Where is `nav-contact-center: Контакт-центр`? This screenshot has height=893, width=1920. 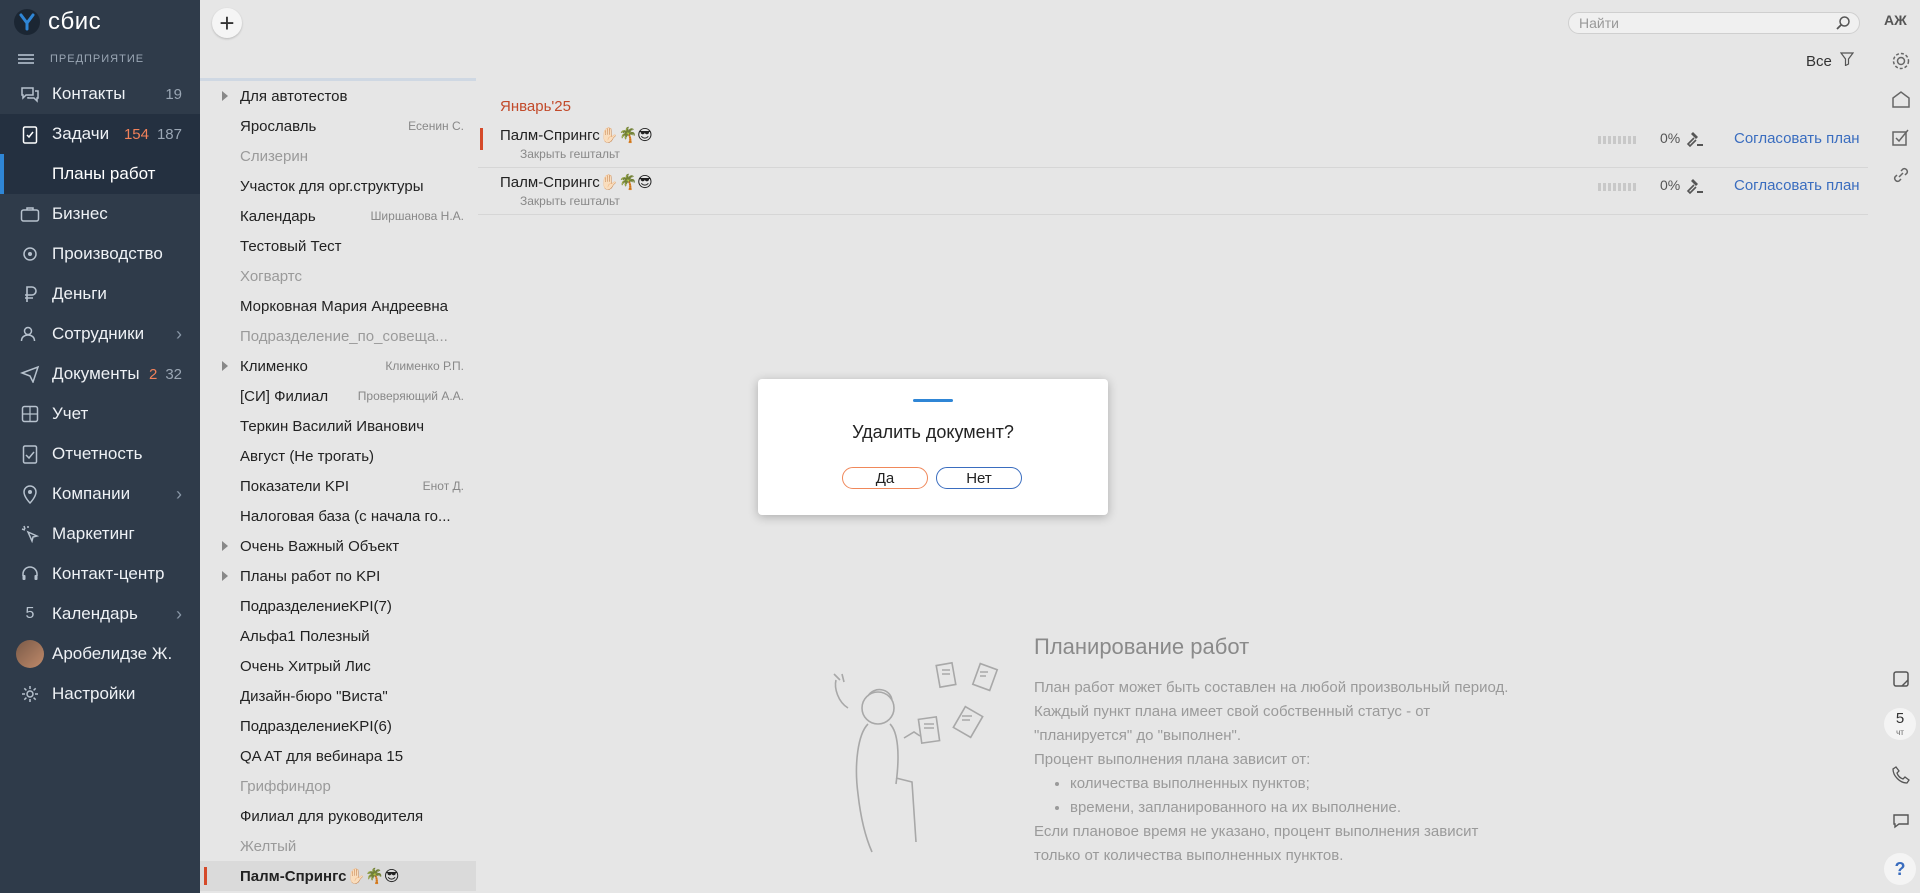 nav-contact-center: Контакт-центр is located at coordinates (100, 574).